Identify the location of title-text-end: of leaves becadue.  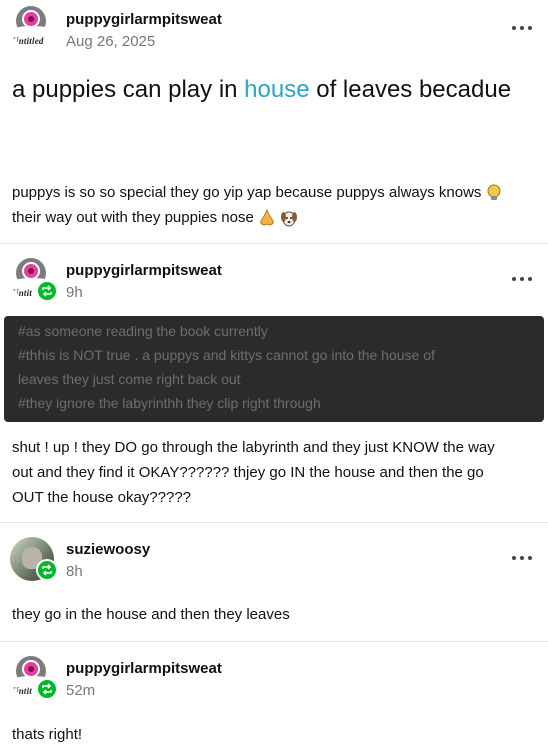
(410, 89).